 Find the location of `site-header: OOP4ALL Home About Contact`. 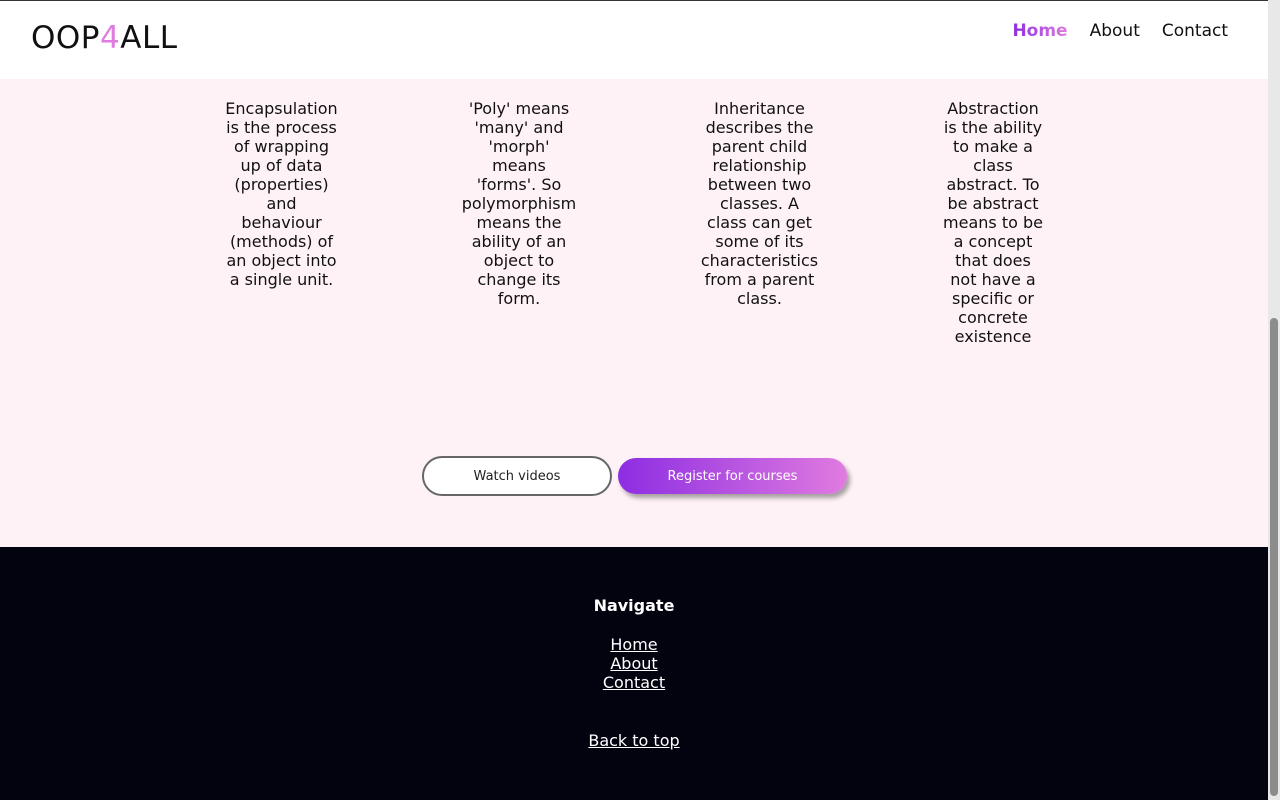

site-header: OOP4ALL Home About Contact is located at coordinates (634, 40).